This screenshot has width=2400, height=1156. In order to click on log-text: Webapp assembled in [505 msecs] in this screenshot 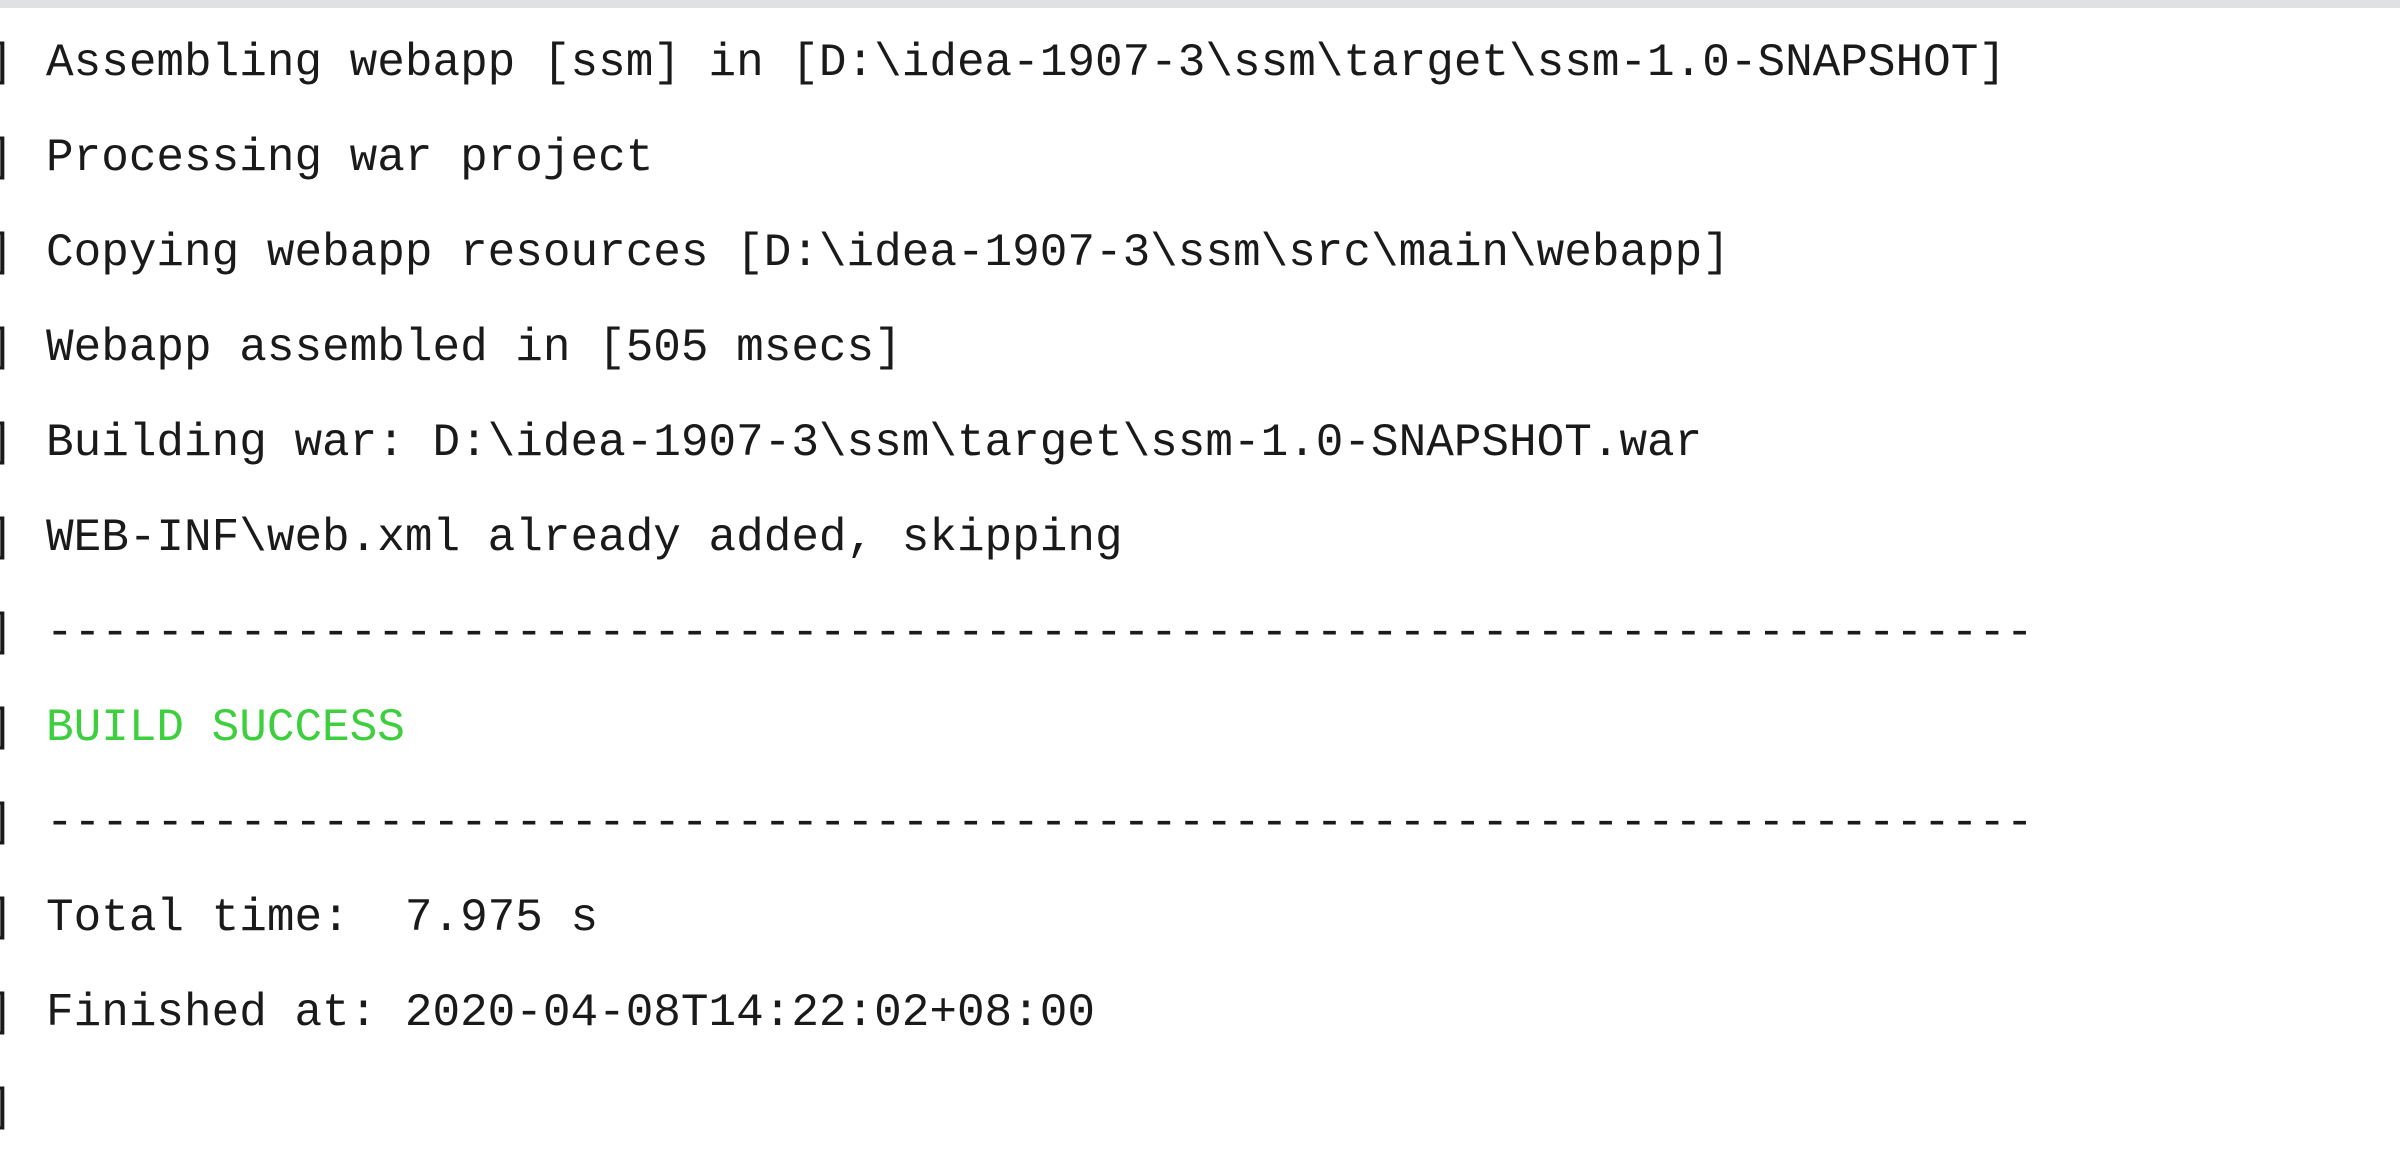, I will do `click(474, 348)`.